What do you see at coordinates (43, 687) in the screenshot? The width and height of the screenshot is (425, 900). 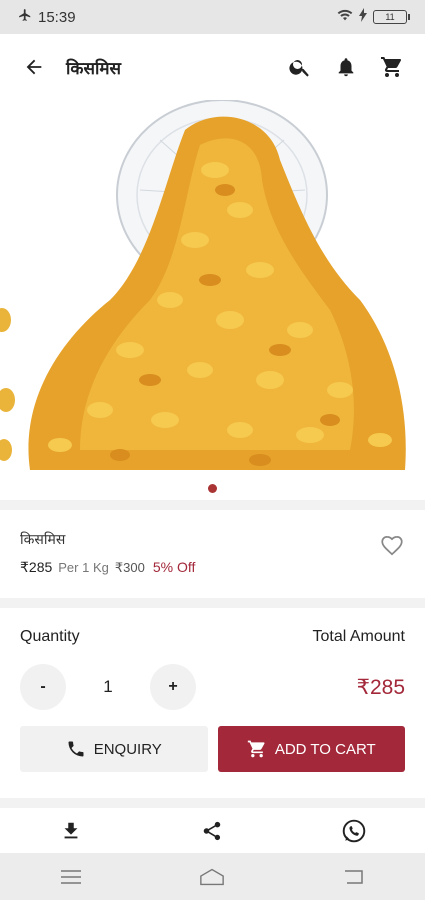 I see `decrease-quantity-button: -` at bounding box center [43, 687].